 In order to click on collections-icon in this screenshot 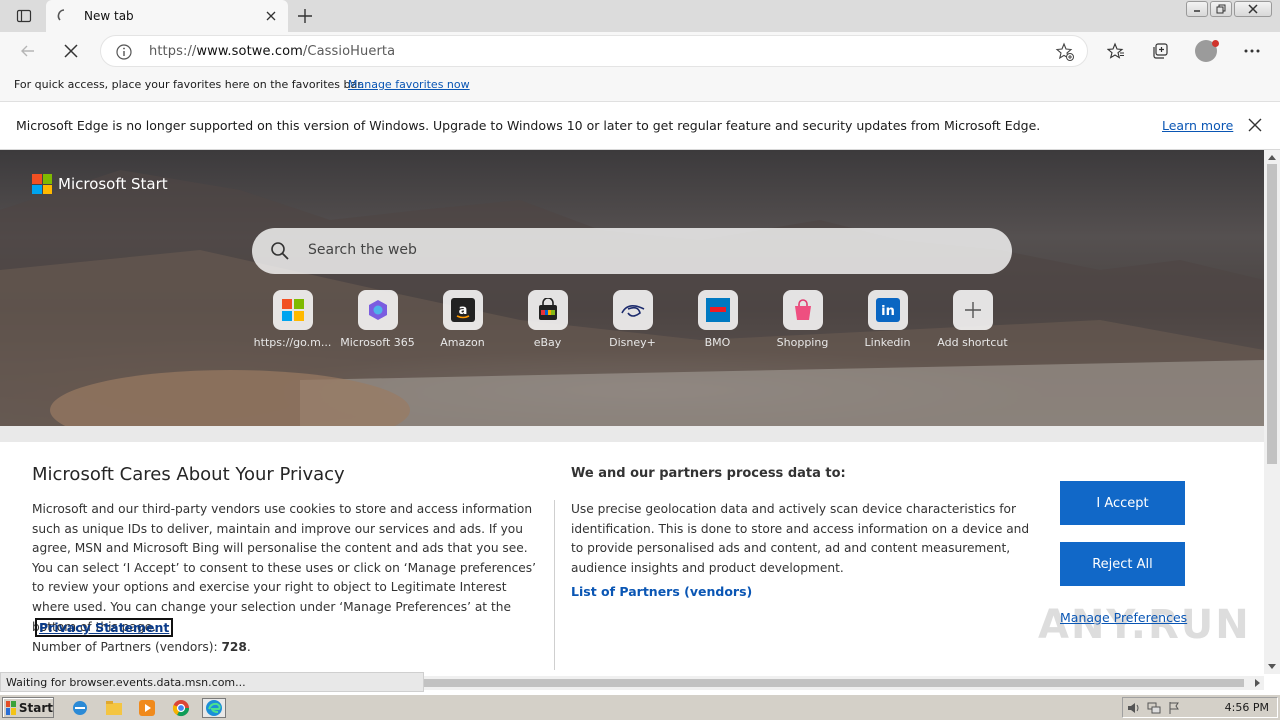, I will do `click(1160, 51)`.